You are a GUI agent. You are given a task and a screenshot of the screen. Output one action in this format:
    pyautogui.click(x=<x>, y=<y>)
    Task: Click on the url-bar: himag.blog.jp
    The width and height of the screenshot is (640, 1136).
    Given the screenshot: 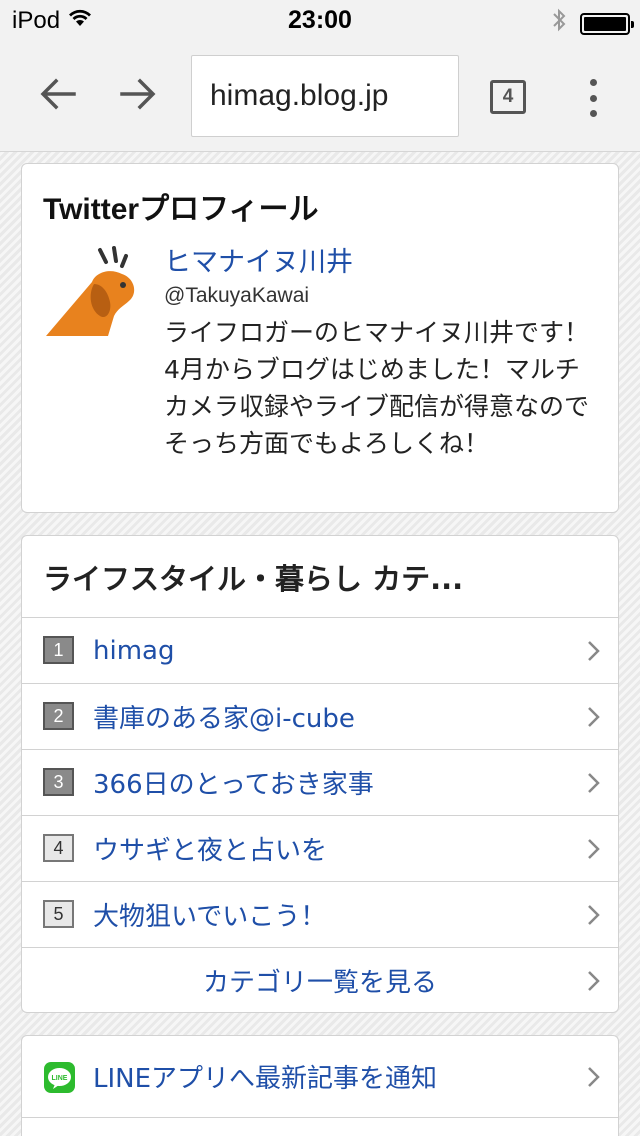 What is the action you would take?
    pyautogui.click(x=325, y=96)
    